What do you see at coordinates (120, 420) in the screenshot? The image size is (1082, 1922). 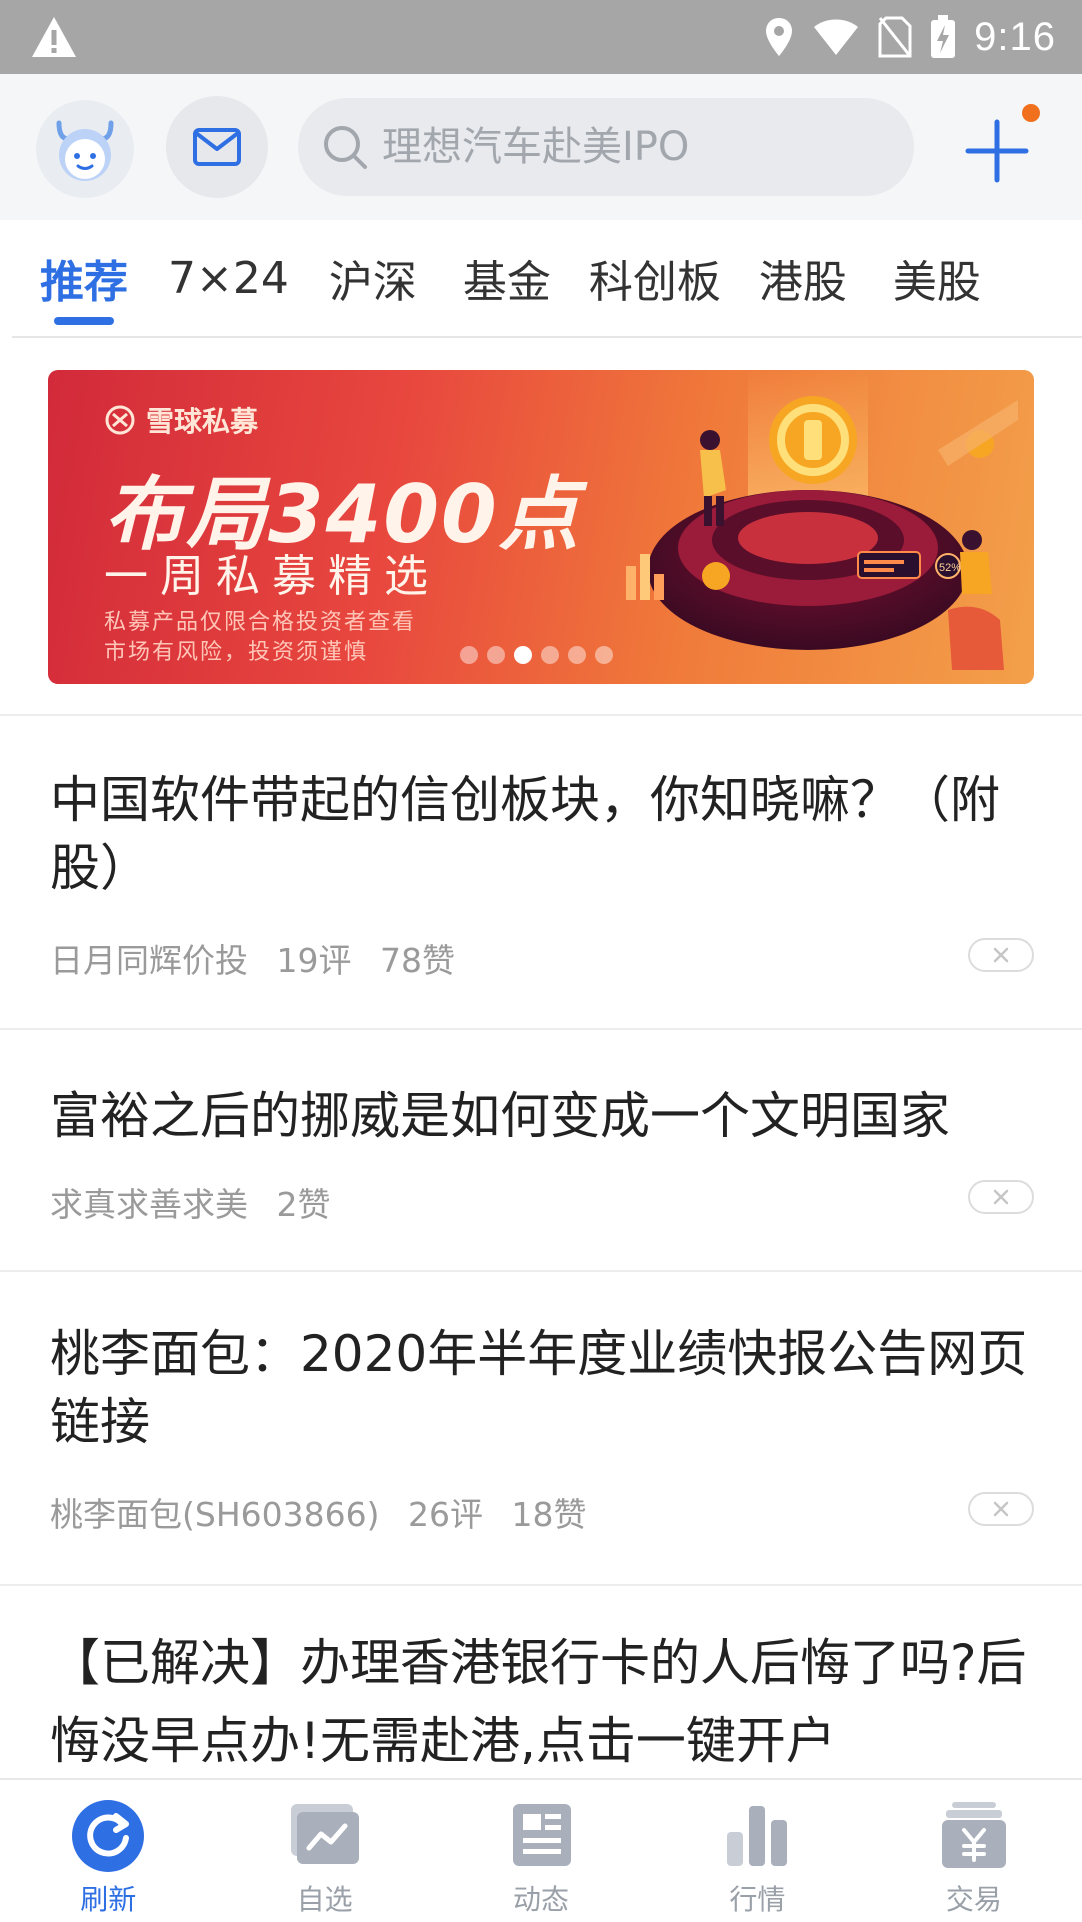 I see `snowball-logo-icon` at bounding box center [120, 420].